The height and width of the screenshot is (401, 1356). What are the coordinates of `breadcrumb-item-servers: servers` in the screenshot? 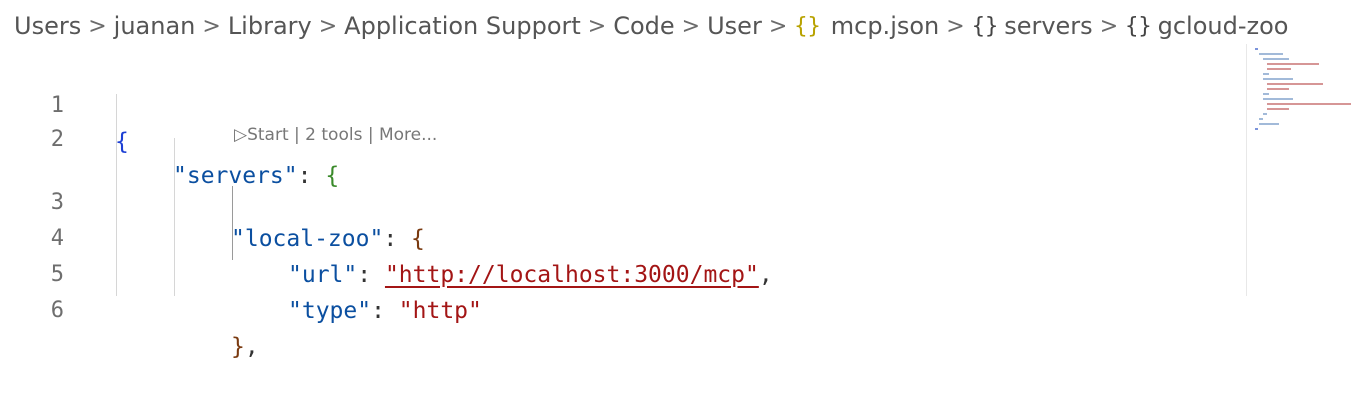 It's located at (1048, 26).